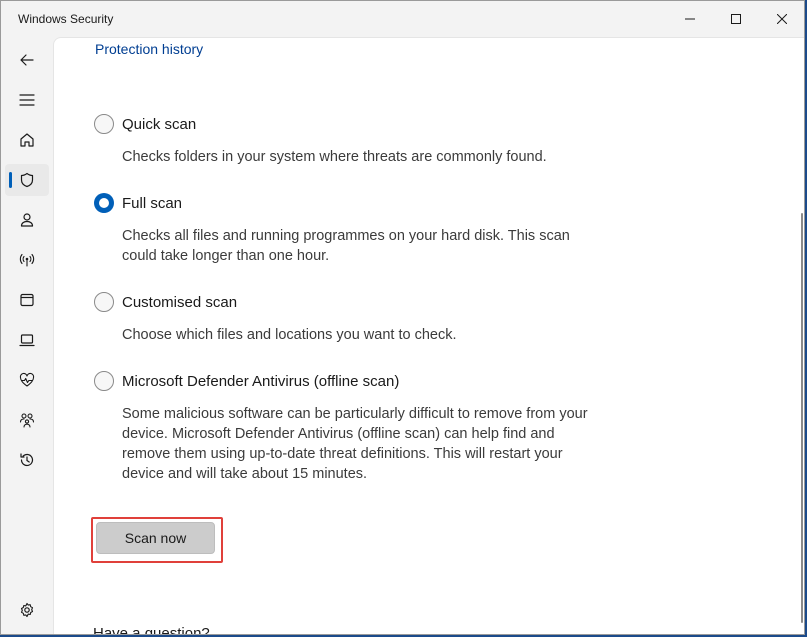  I want to click on have-a-question-heading: Have a question?, so click(151, 630).